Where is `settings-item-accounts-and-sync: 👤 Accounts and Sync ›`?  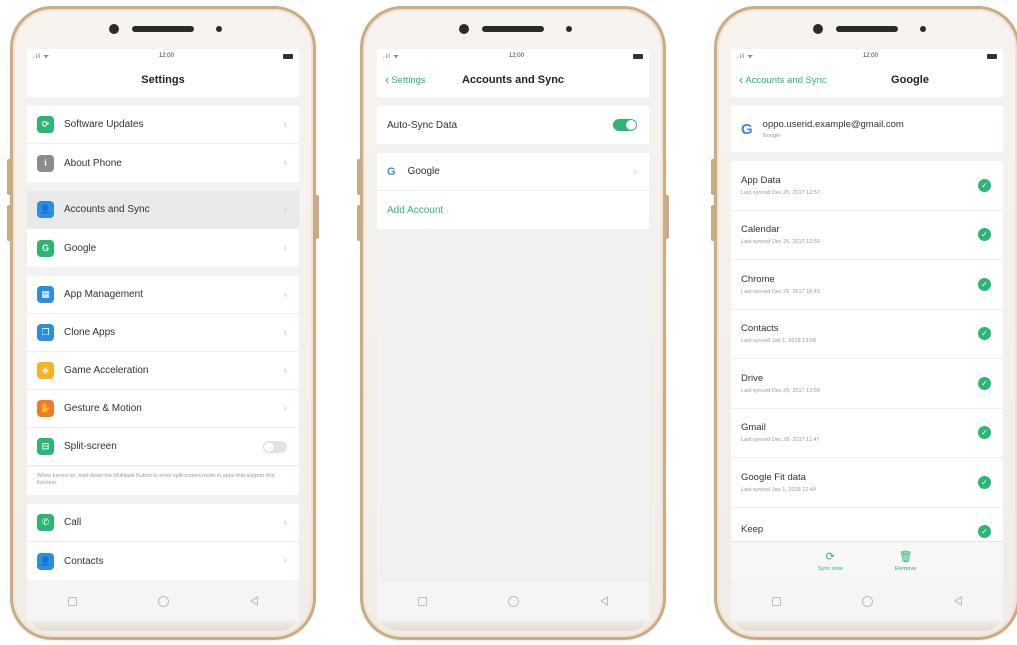 settings-item-accounts-and-sync: 👤 Accounts and Sync › is located at coordinates (163, 210).